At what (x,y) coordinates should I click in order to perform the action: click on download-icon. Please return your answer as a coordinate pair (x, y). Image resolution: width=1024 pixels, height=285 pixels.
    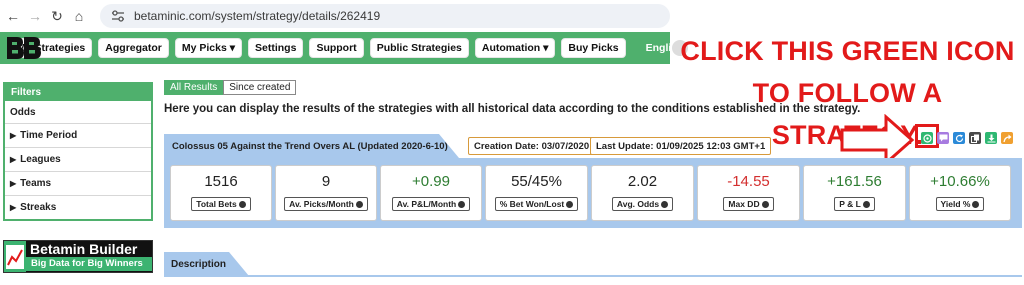
    Looking at the image, I should click on (991, 138).